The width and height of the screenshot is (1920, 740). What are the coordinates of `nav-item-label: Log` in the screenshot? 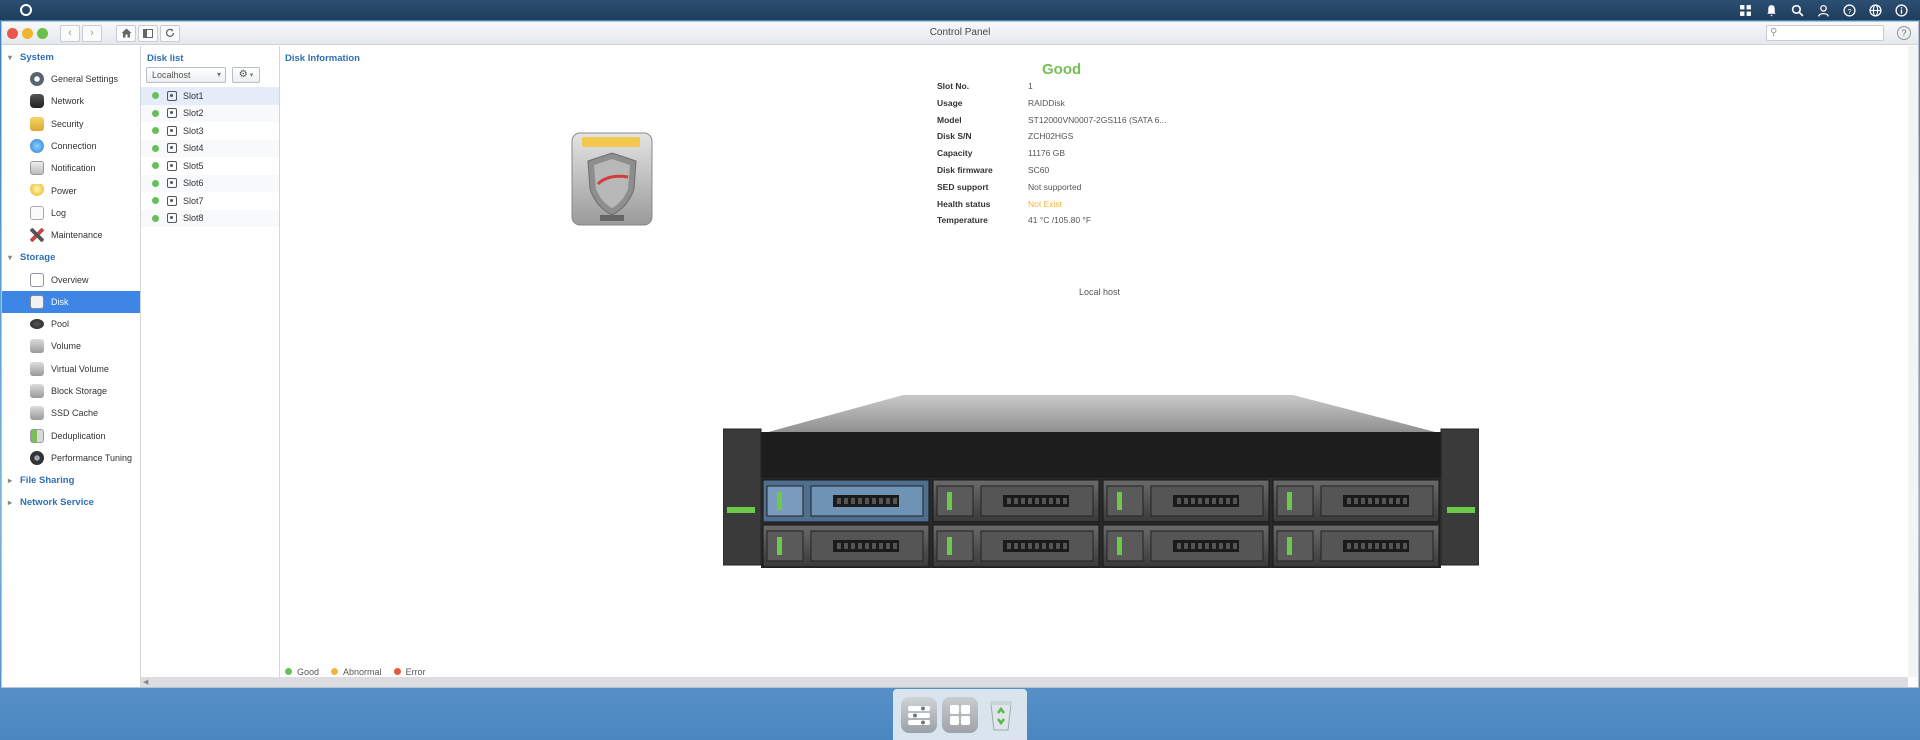 It's located at (59, 212).